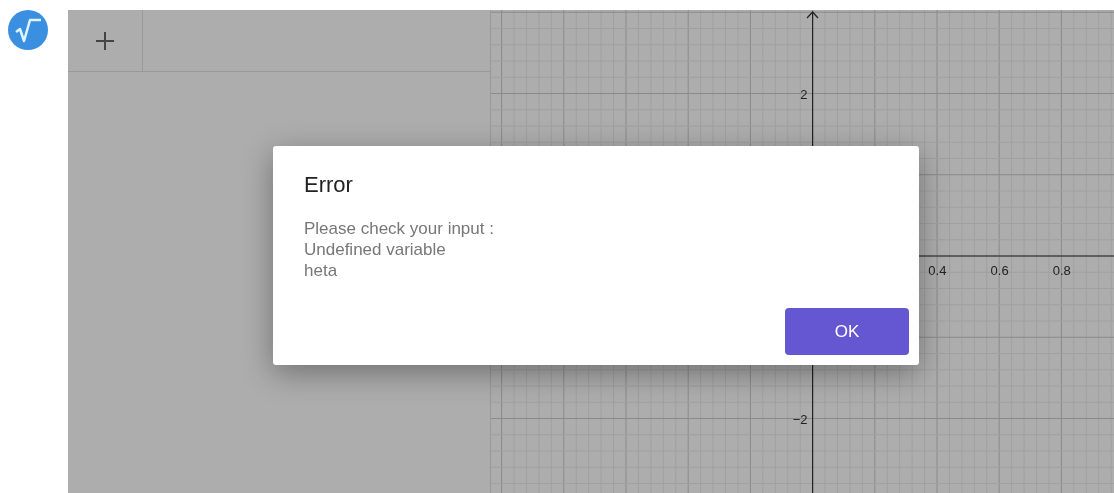 This screenshot has width=1114, height=493. I want to click on axis-label: 0.4, so click(937, 270).